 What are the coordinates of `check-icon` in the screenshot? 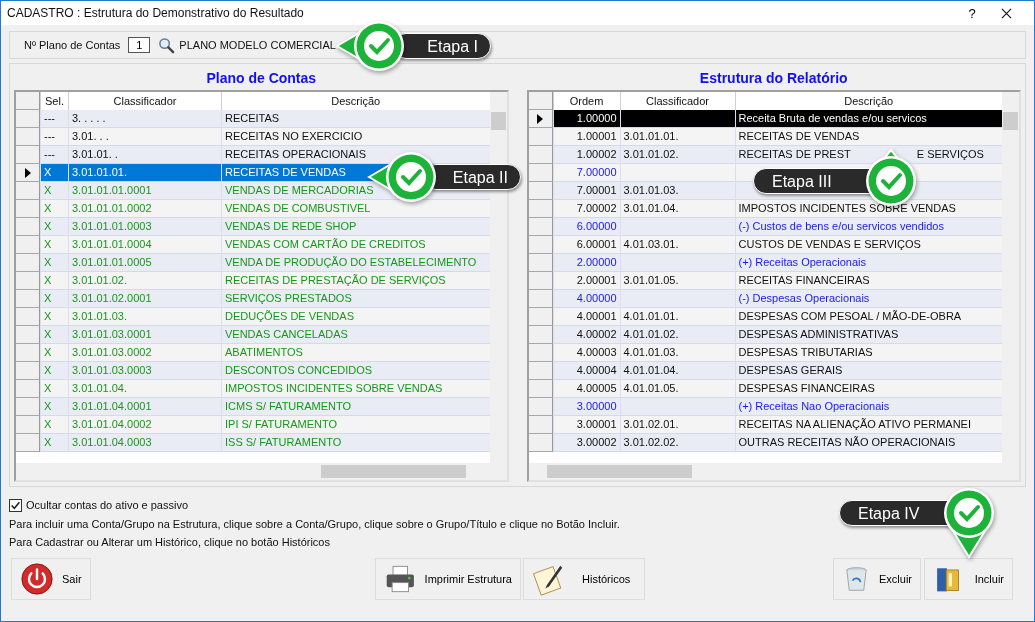 It's located at (15, 505).